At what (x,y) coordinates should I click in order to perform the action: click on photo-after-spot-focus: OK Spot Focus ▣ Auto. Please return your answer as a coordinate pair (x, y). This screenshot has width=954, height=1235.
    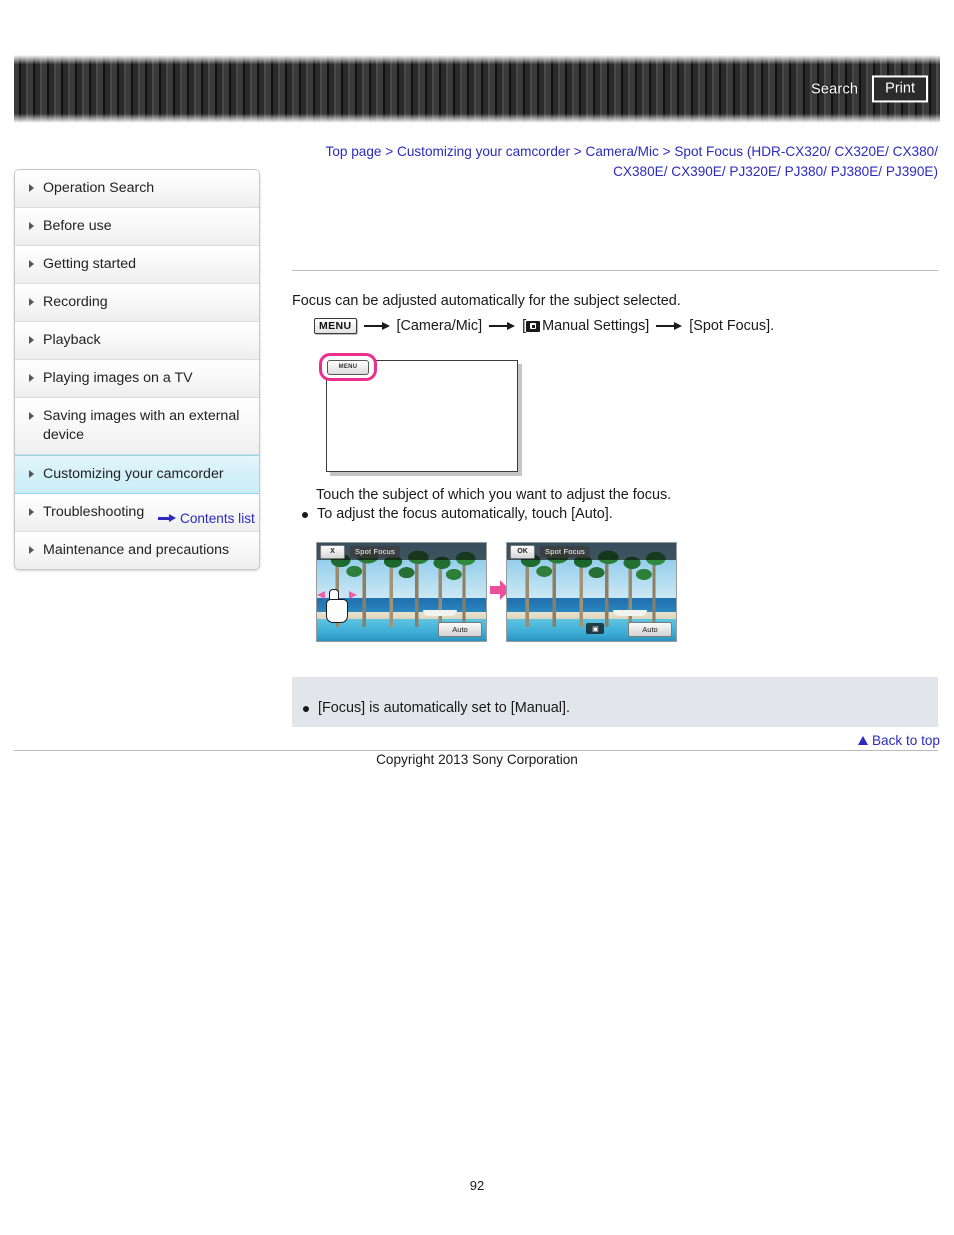
    Looking at the image, I should click on (591, 592).